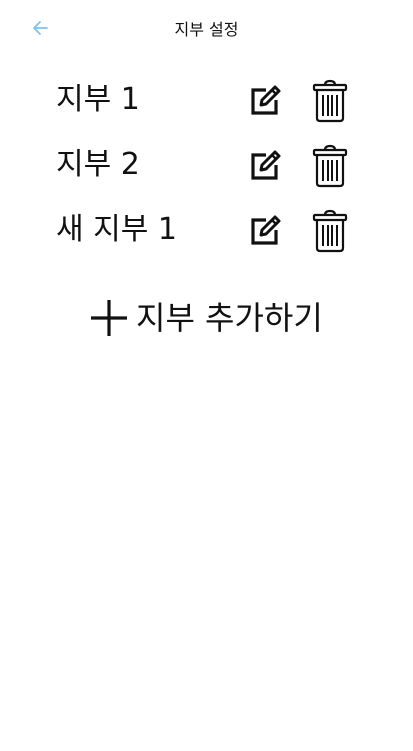  I want to click on add-branch-label: 지부 추가하기, so click(229, 318).